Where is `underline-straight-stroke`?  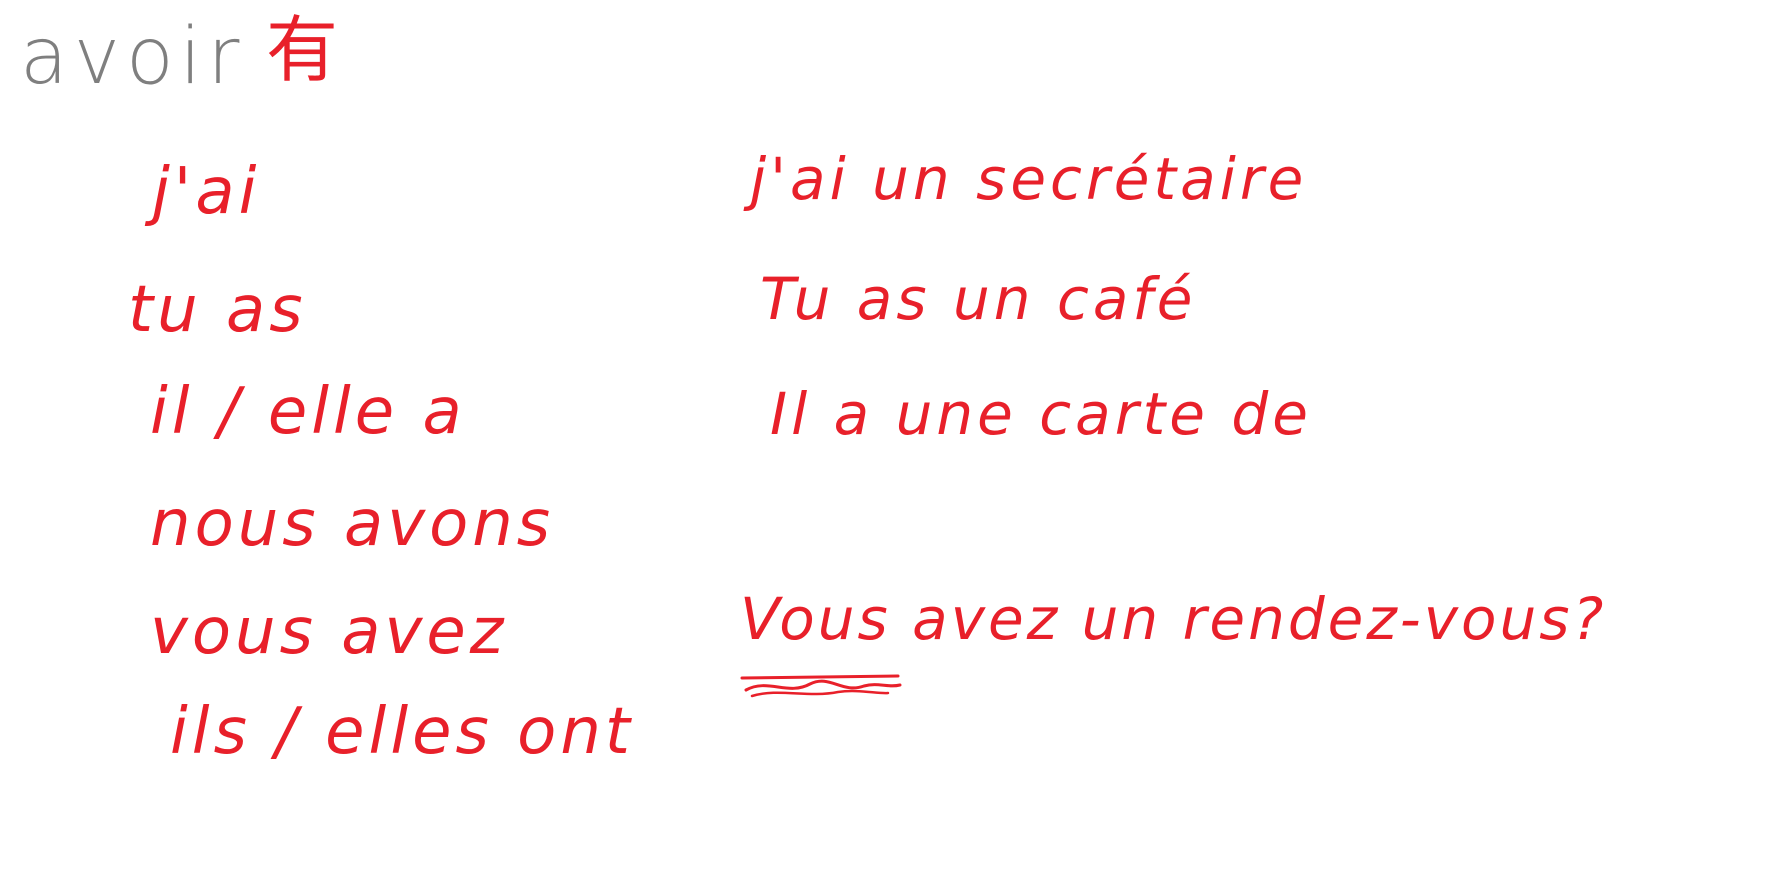
underline-straight-stroke is located at coordinates (820, 677).